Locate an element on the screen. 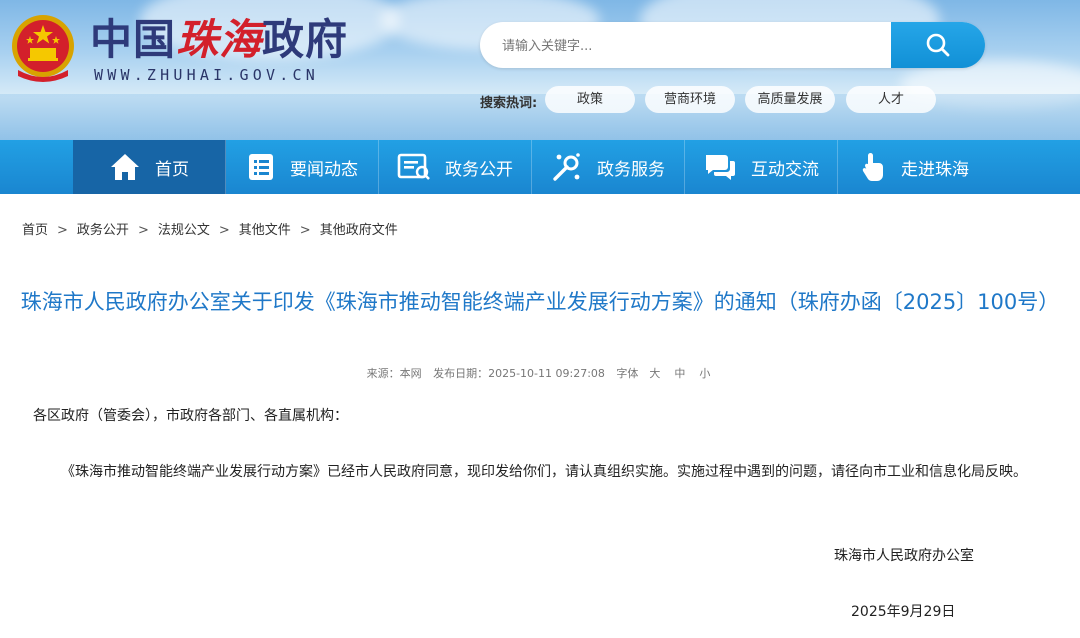 The image size is (1080, 638). article-date: 发布日期：2025-10-11 09:27:08 is located at coordinates (519, 373).